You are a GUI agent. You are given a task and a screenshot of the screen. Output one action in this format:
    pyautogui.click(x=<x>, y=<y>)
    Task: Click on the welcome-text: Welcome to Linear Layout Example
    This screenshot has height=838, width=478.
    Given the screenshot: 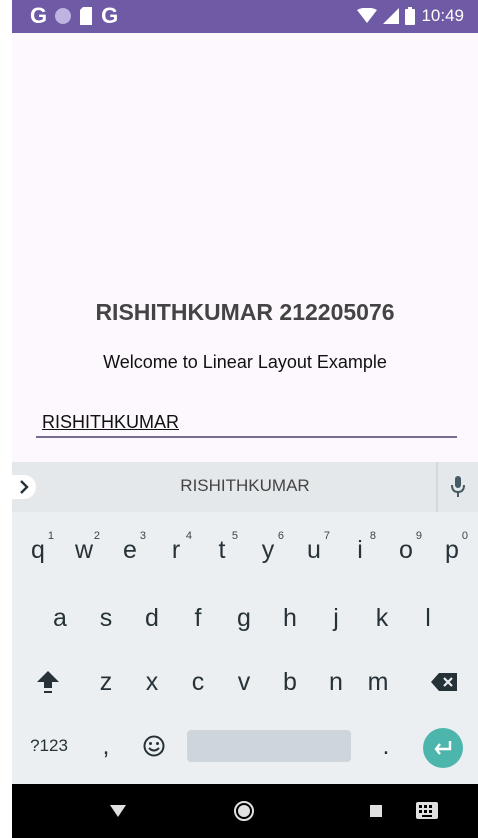 What is the action you would take?
    pyautogui.click(x=245, y=362)
    